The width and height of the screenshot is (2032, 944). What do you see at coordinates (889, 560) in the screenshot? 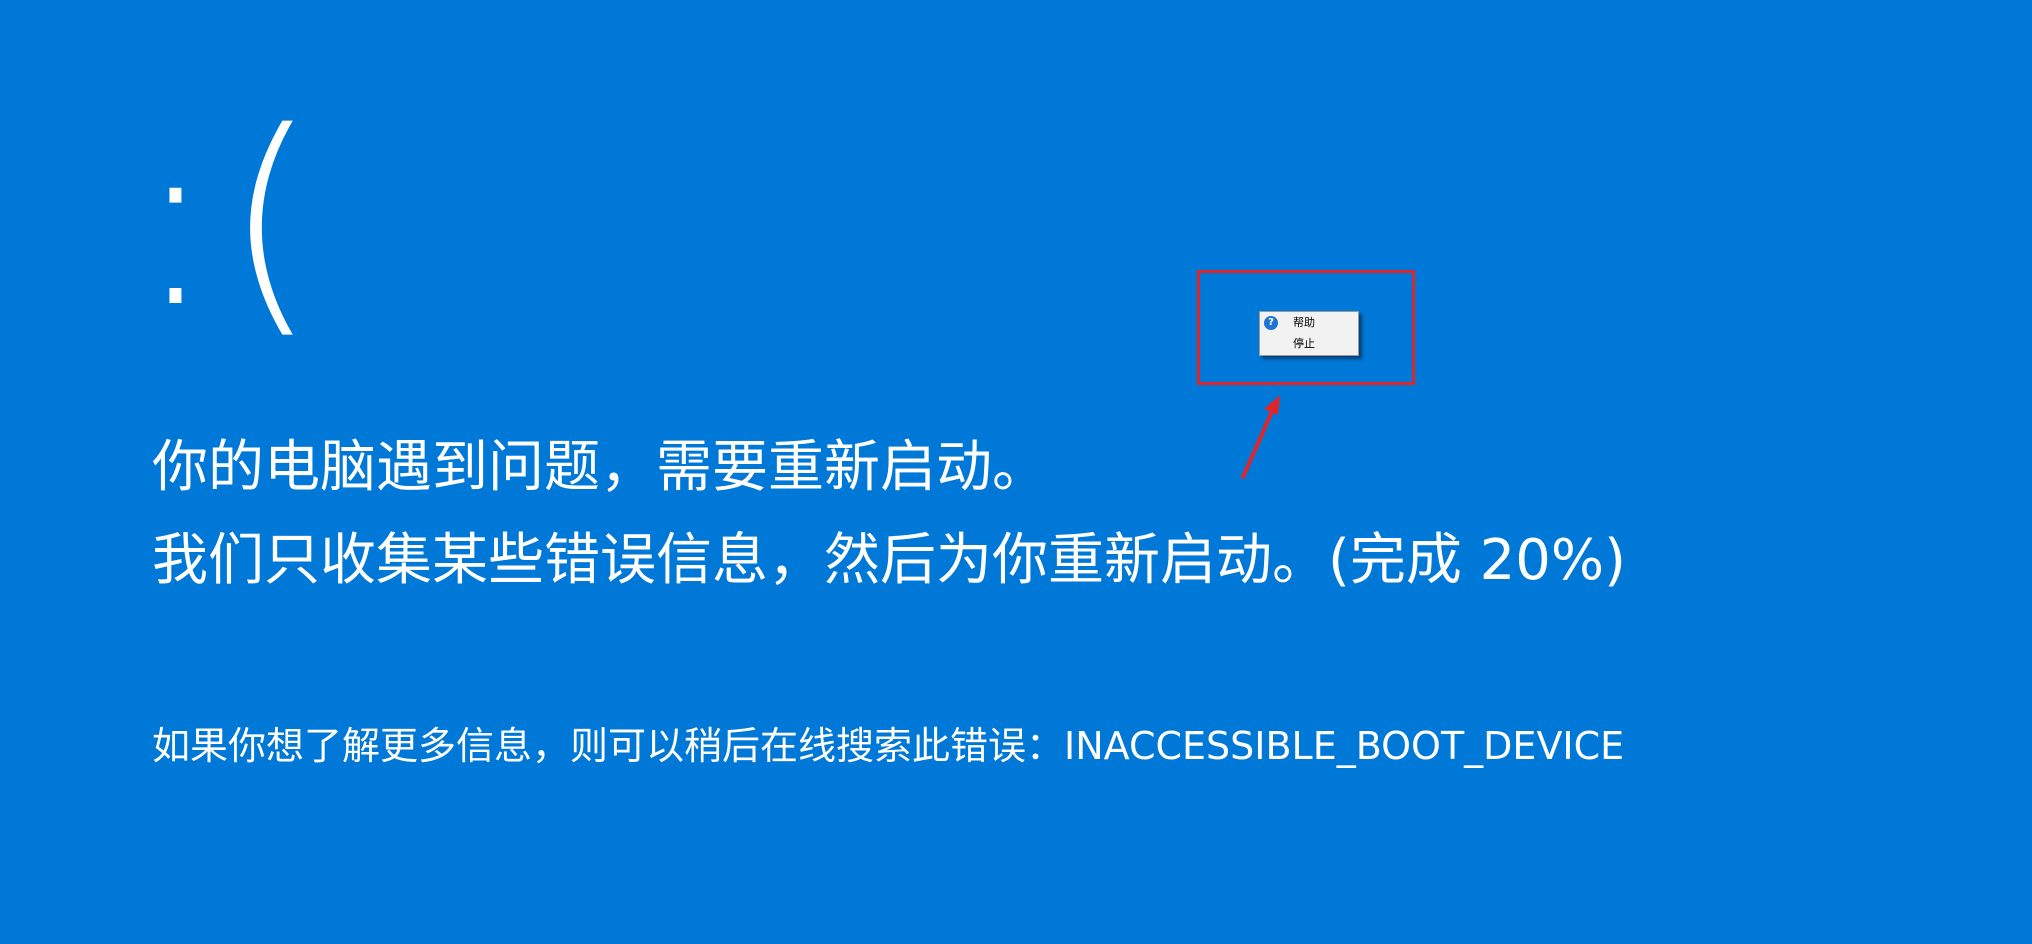
I see `progress-message: 我们只收集某些错误信息，然后为你重新启动。(完成 20%)` at bounding box center [889, 560].